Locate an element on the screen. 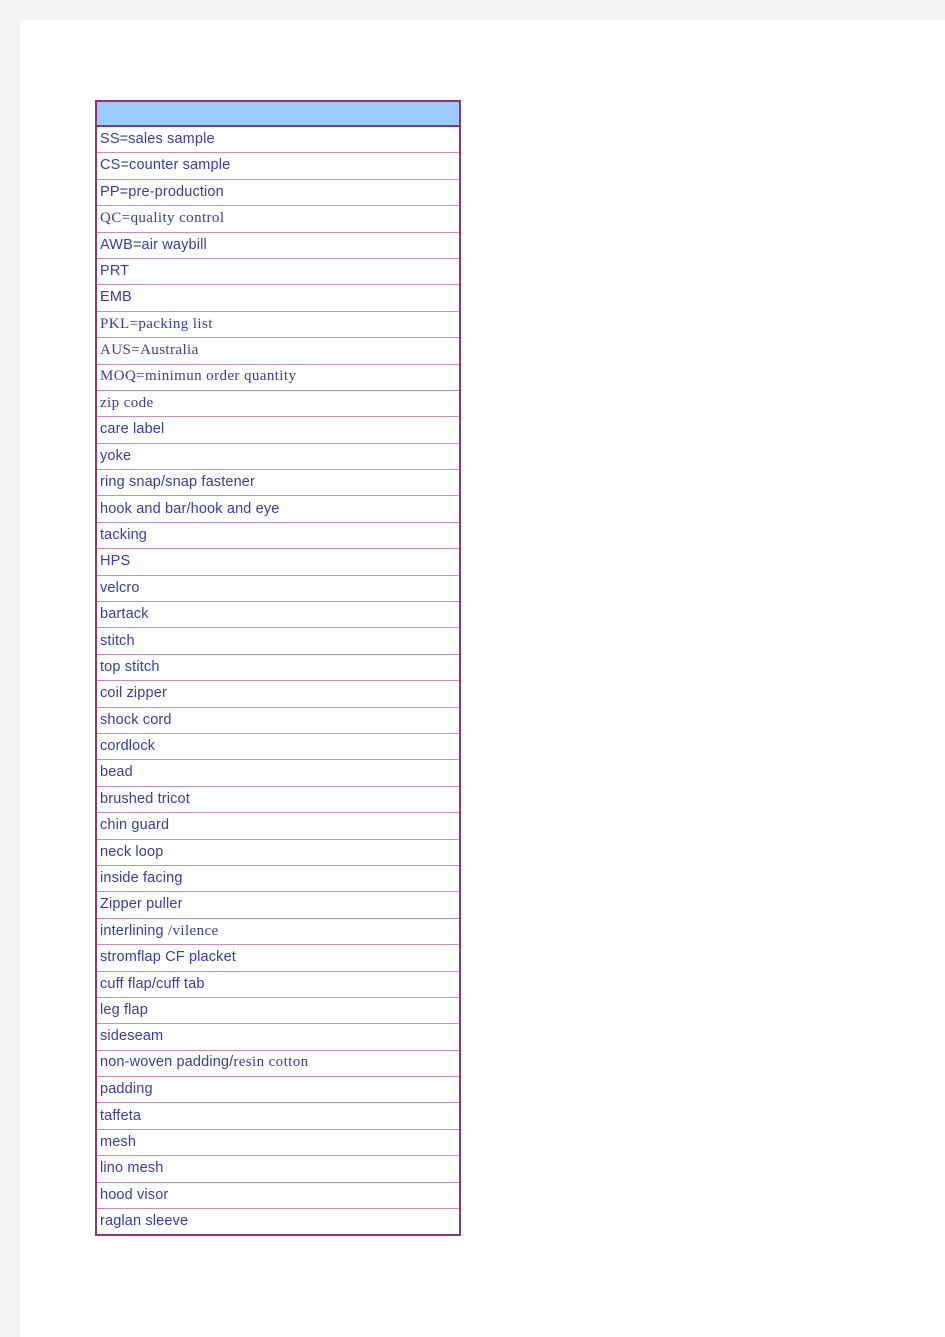 The width and height of the screenshot is (945, 1337). table-row: stromflap CF placket is located at coordinates (278, 958).